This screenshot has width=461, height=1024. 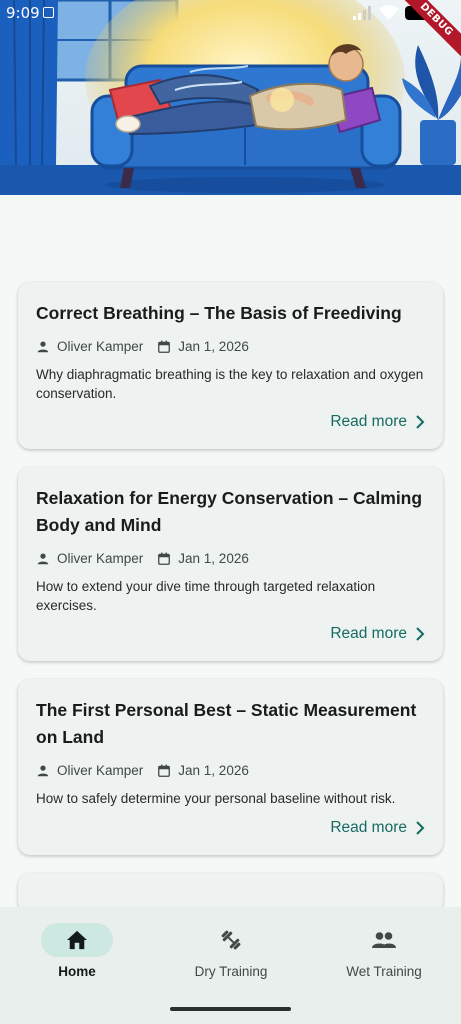 I want to click on nav-wet-training-label: Wet Training, so click(x=384, y=971).